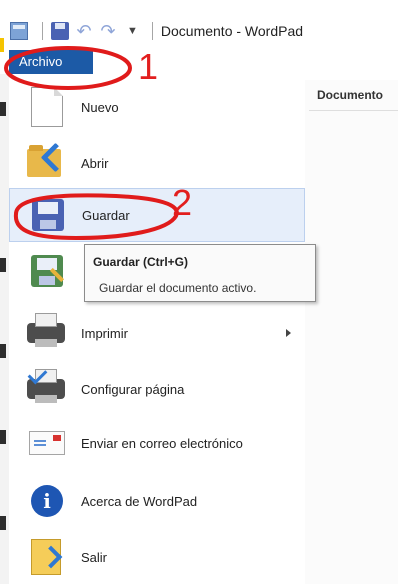 The image size is (398, 584). I want to click on window-title: Documento - WordPad, so click(232, 31).